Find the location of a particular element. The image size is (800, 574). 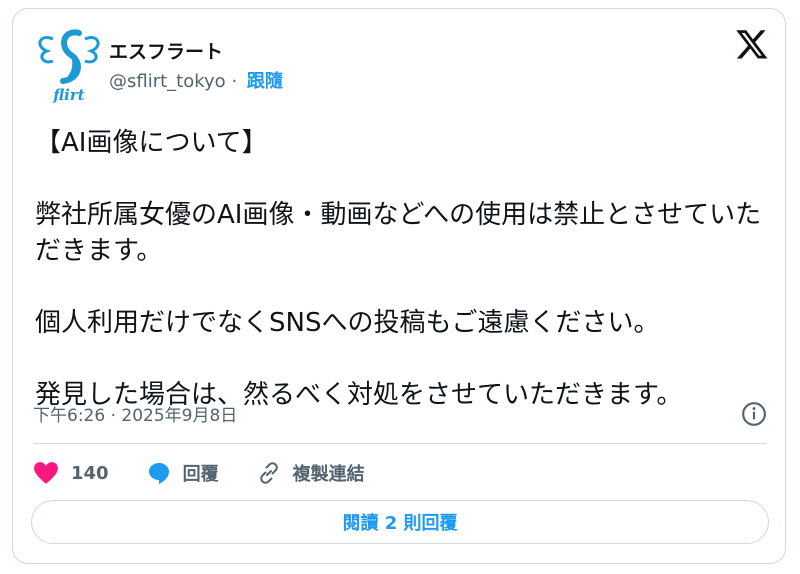

x-logo-icon is located at coordinates (752, 44).